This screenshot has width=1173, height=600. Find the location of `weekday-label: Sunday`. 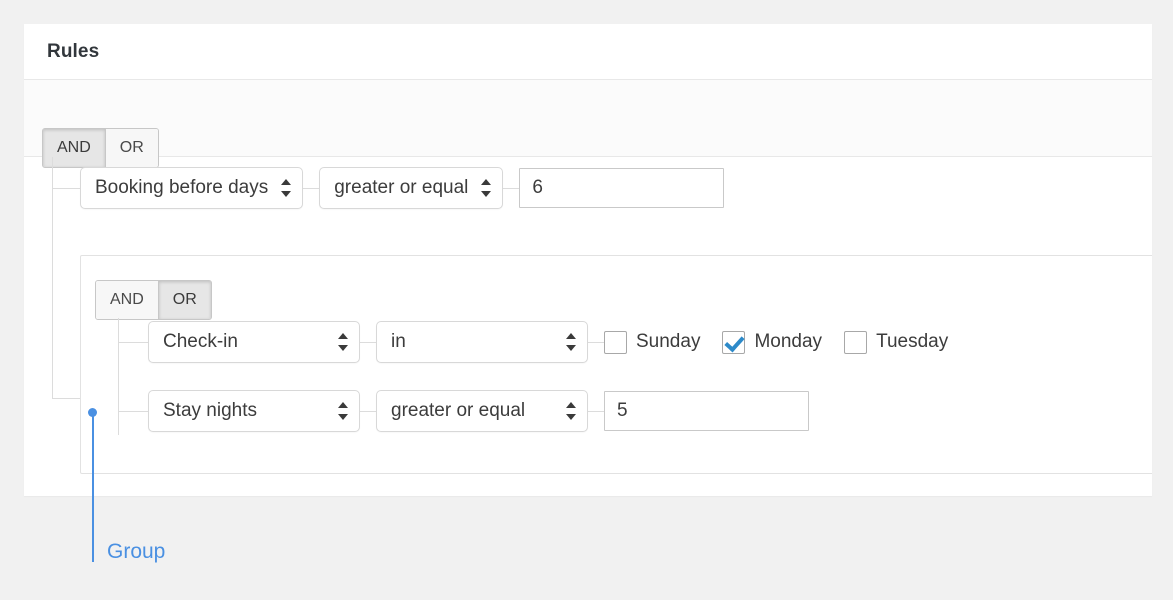

weekday-label: Sunday is located at coordinates (668, 341).